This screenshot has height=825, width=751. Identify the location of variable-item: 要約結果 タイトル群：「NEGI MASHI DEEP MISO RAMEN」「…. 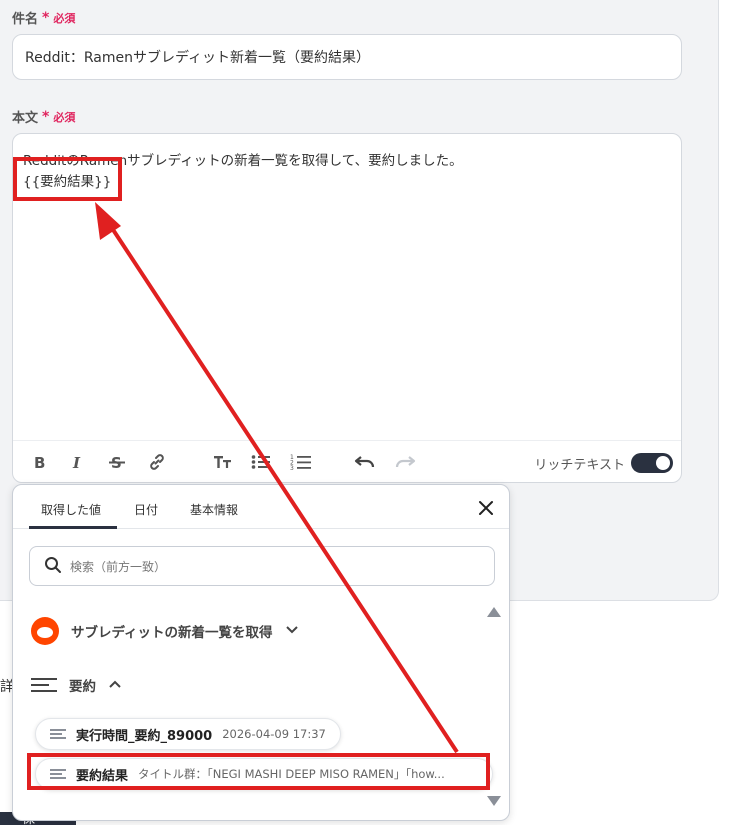
(264, 774).